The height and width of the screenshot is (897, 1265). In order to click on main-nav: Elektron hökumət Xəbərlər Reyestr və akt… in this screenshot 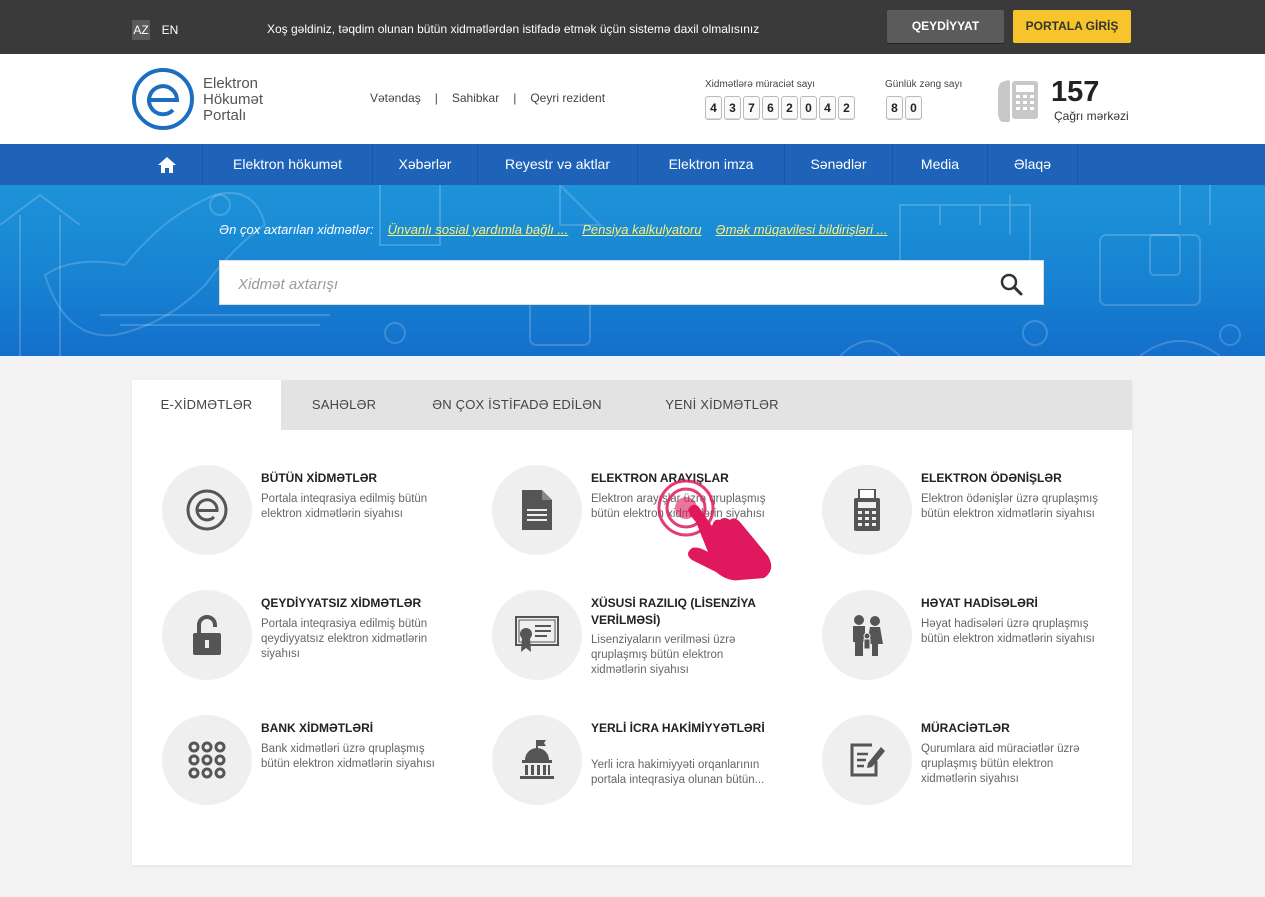, I will do `click(632, 164)`.